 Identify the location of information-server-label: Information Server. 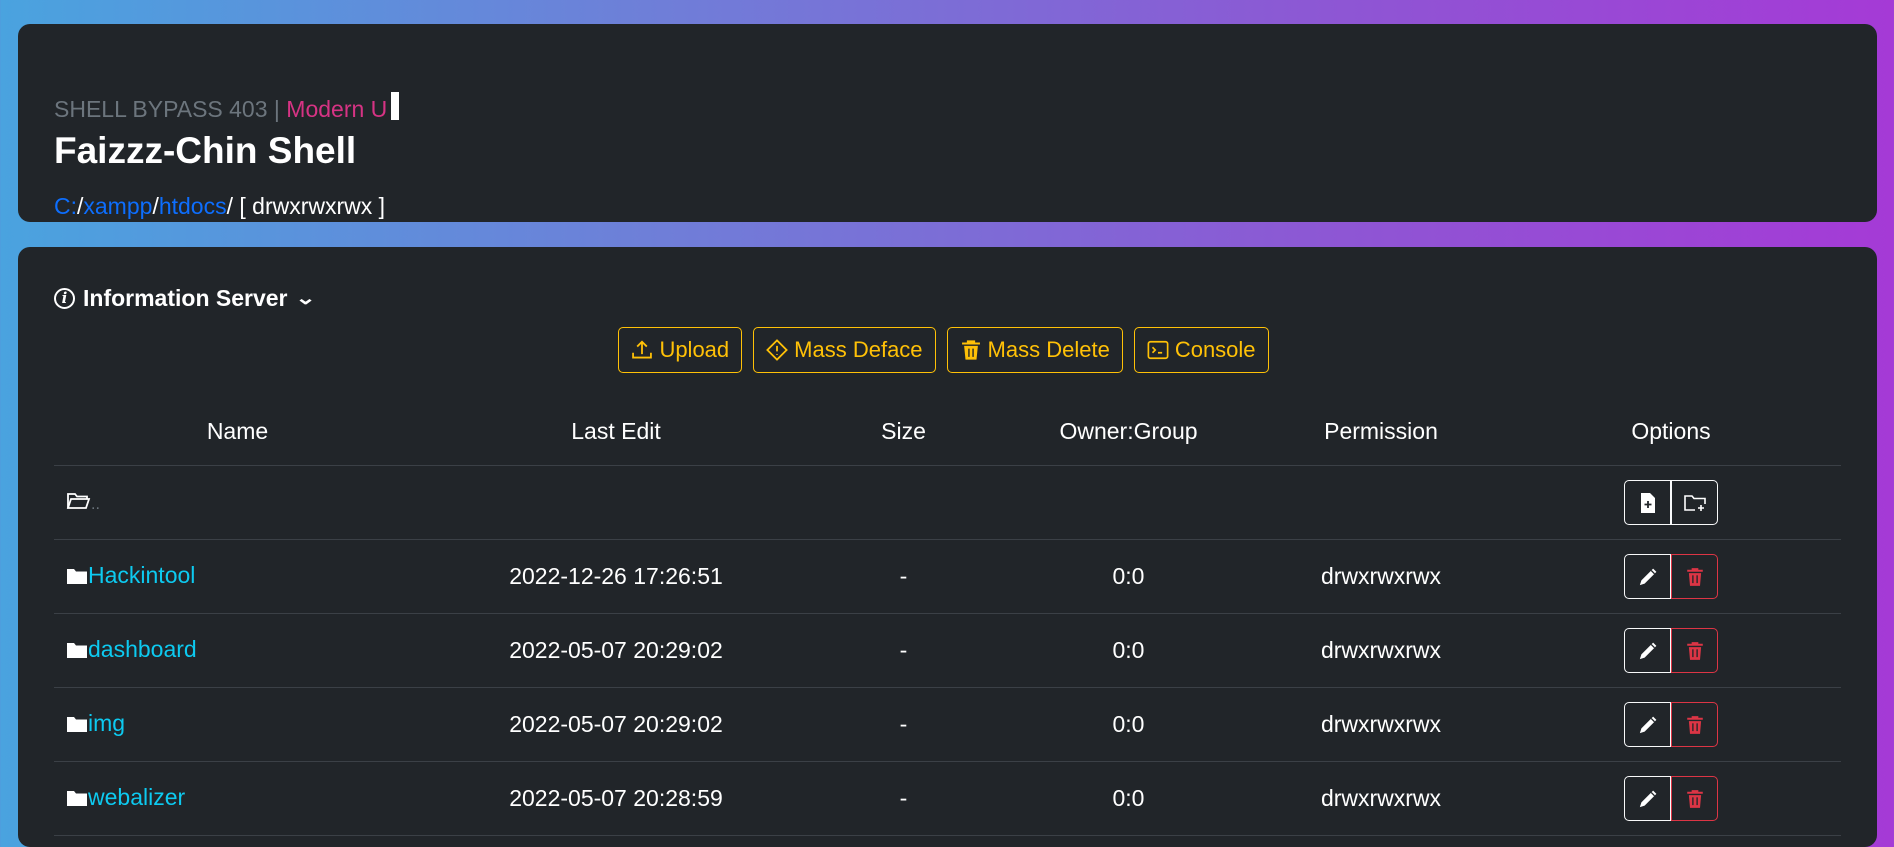
(185, 297).